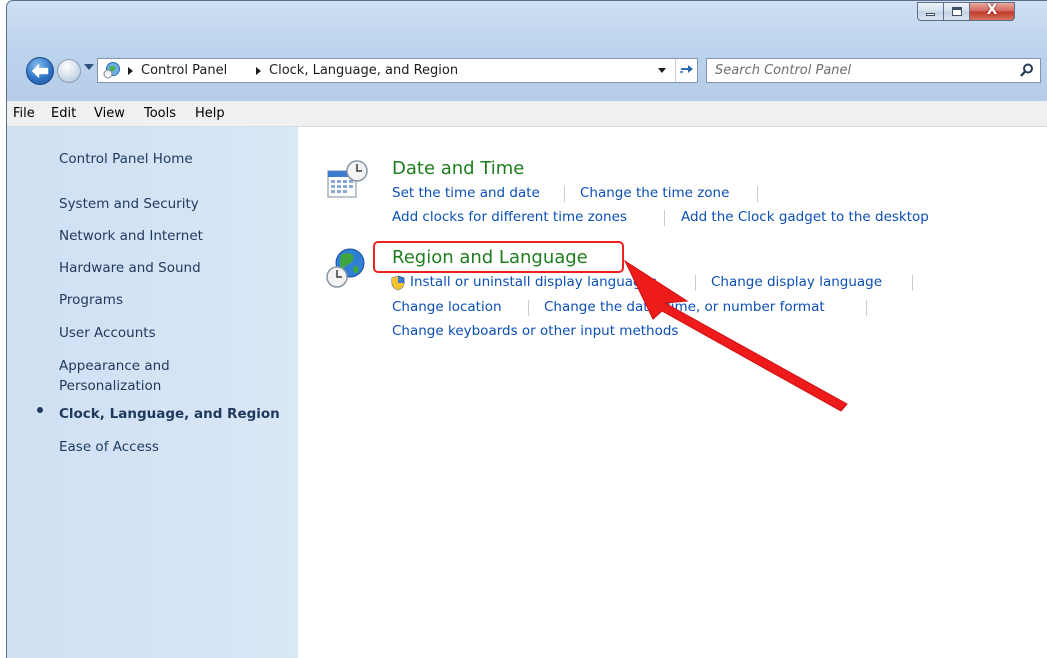 This screenshot has width=1047, height=658. Describe the element at coordinates (129, 204) in the screenshot. I see `sidebar-item-system-security: System and Security` at that location.